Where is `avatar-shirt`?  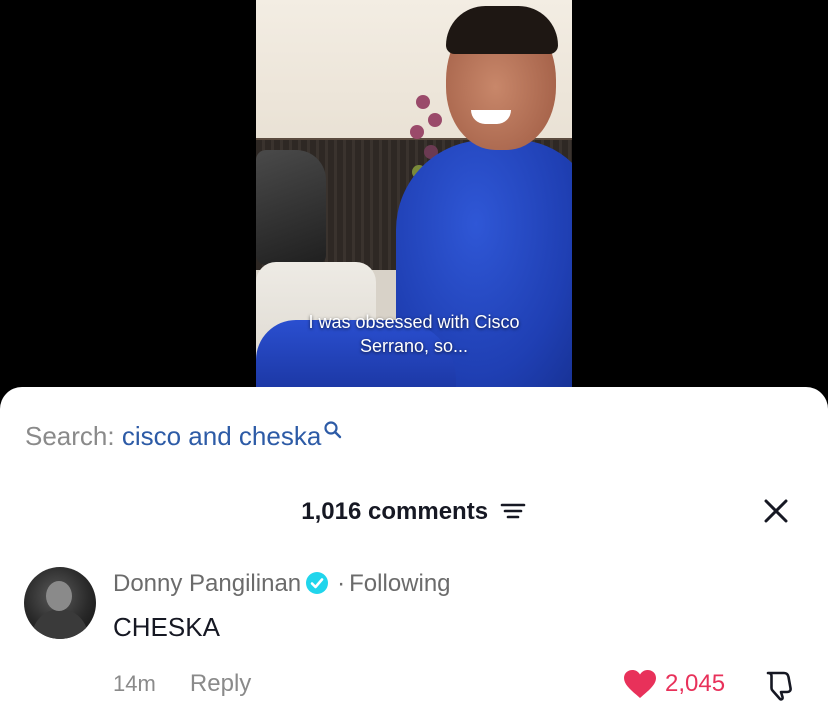
avatar-shirt is located at coordinates (60, 624).